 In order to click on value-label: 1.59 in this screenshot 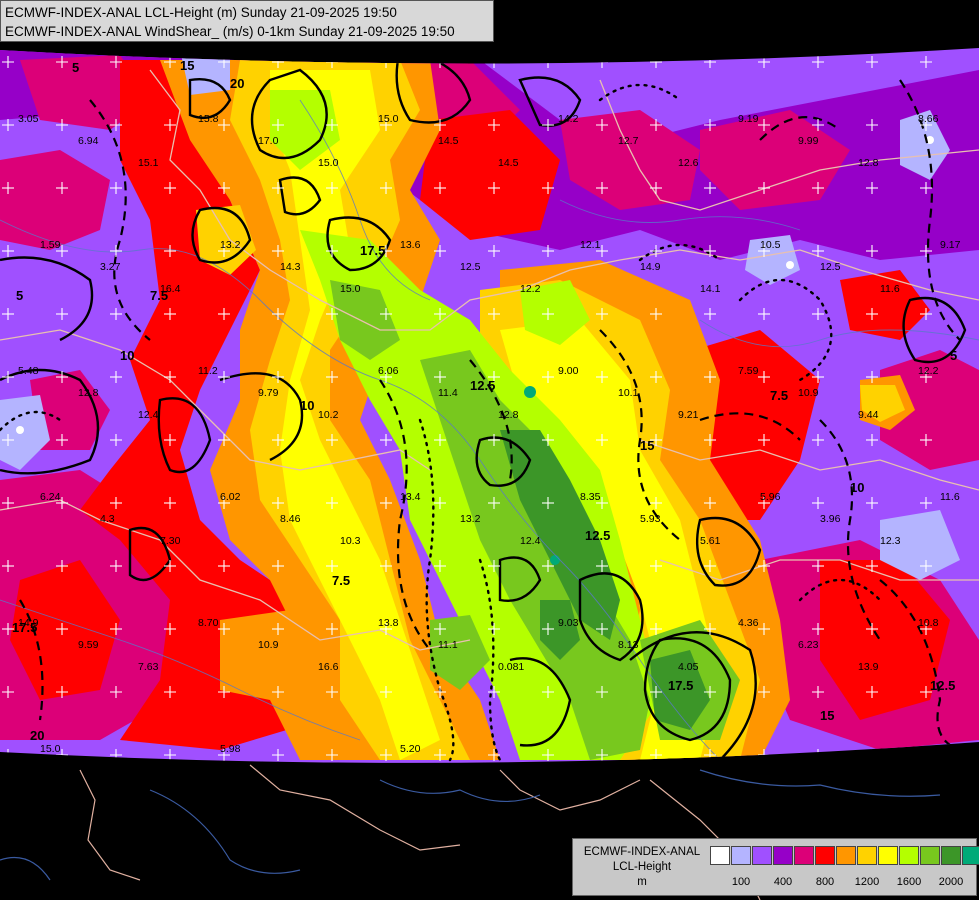, I will do `click(50, 245)`.